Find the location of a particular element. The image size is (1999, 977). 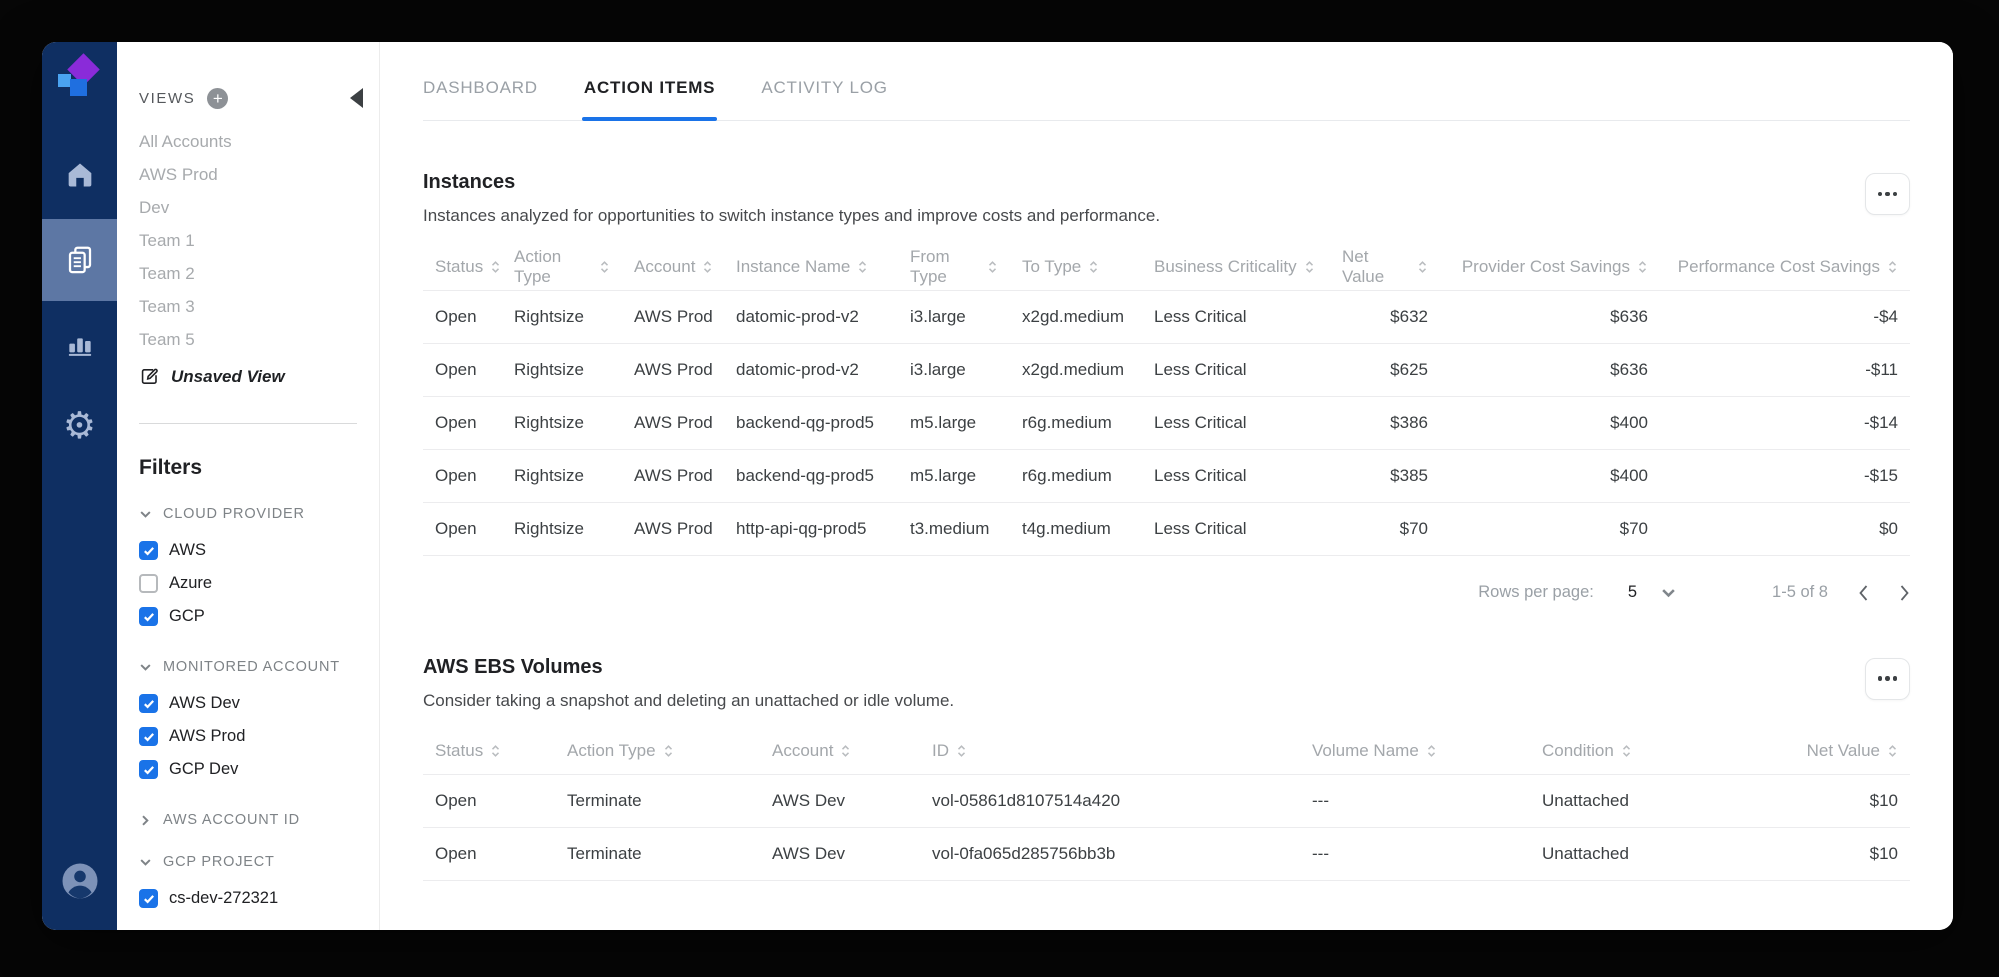

table-cell: Less Critical is located at coordinates (1200, 528).